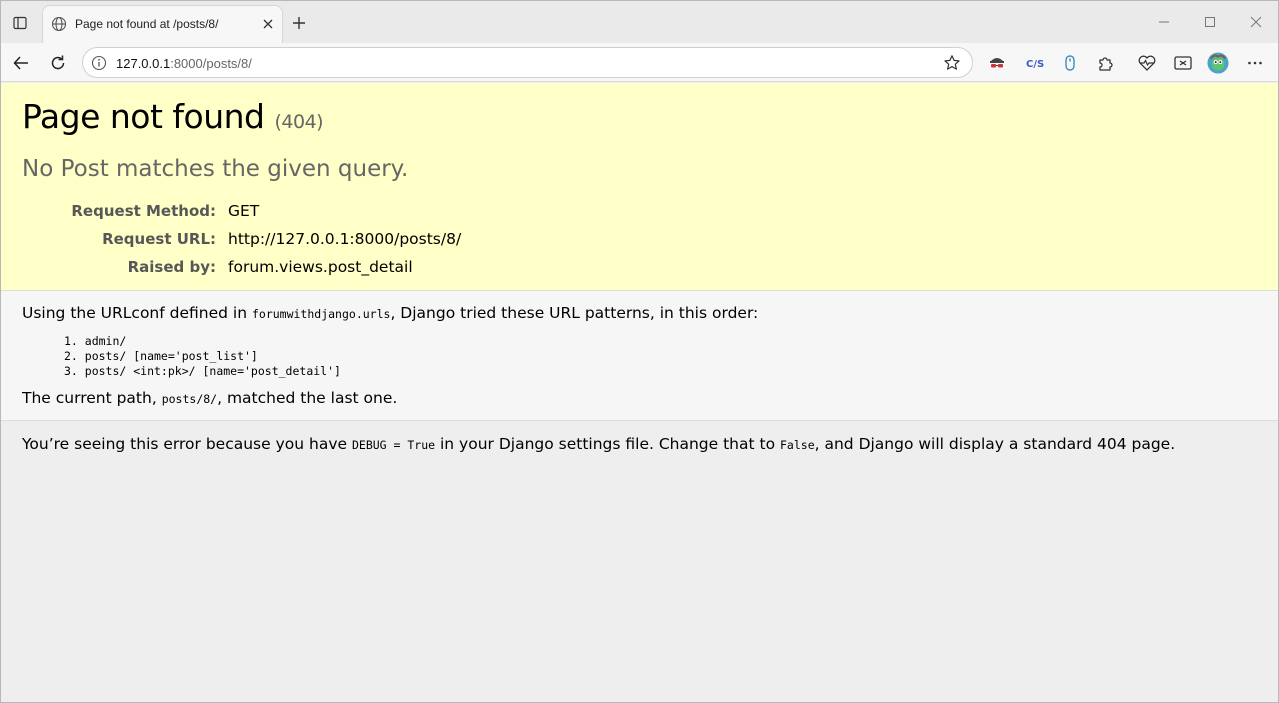  What do you see at coordinates (159, 239) in the screenshot?
I see `meta-key: Request URL:` at bounding box center [159, 239].